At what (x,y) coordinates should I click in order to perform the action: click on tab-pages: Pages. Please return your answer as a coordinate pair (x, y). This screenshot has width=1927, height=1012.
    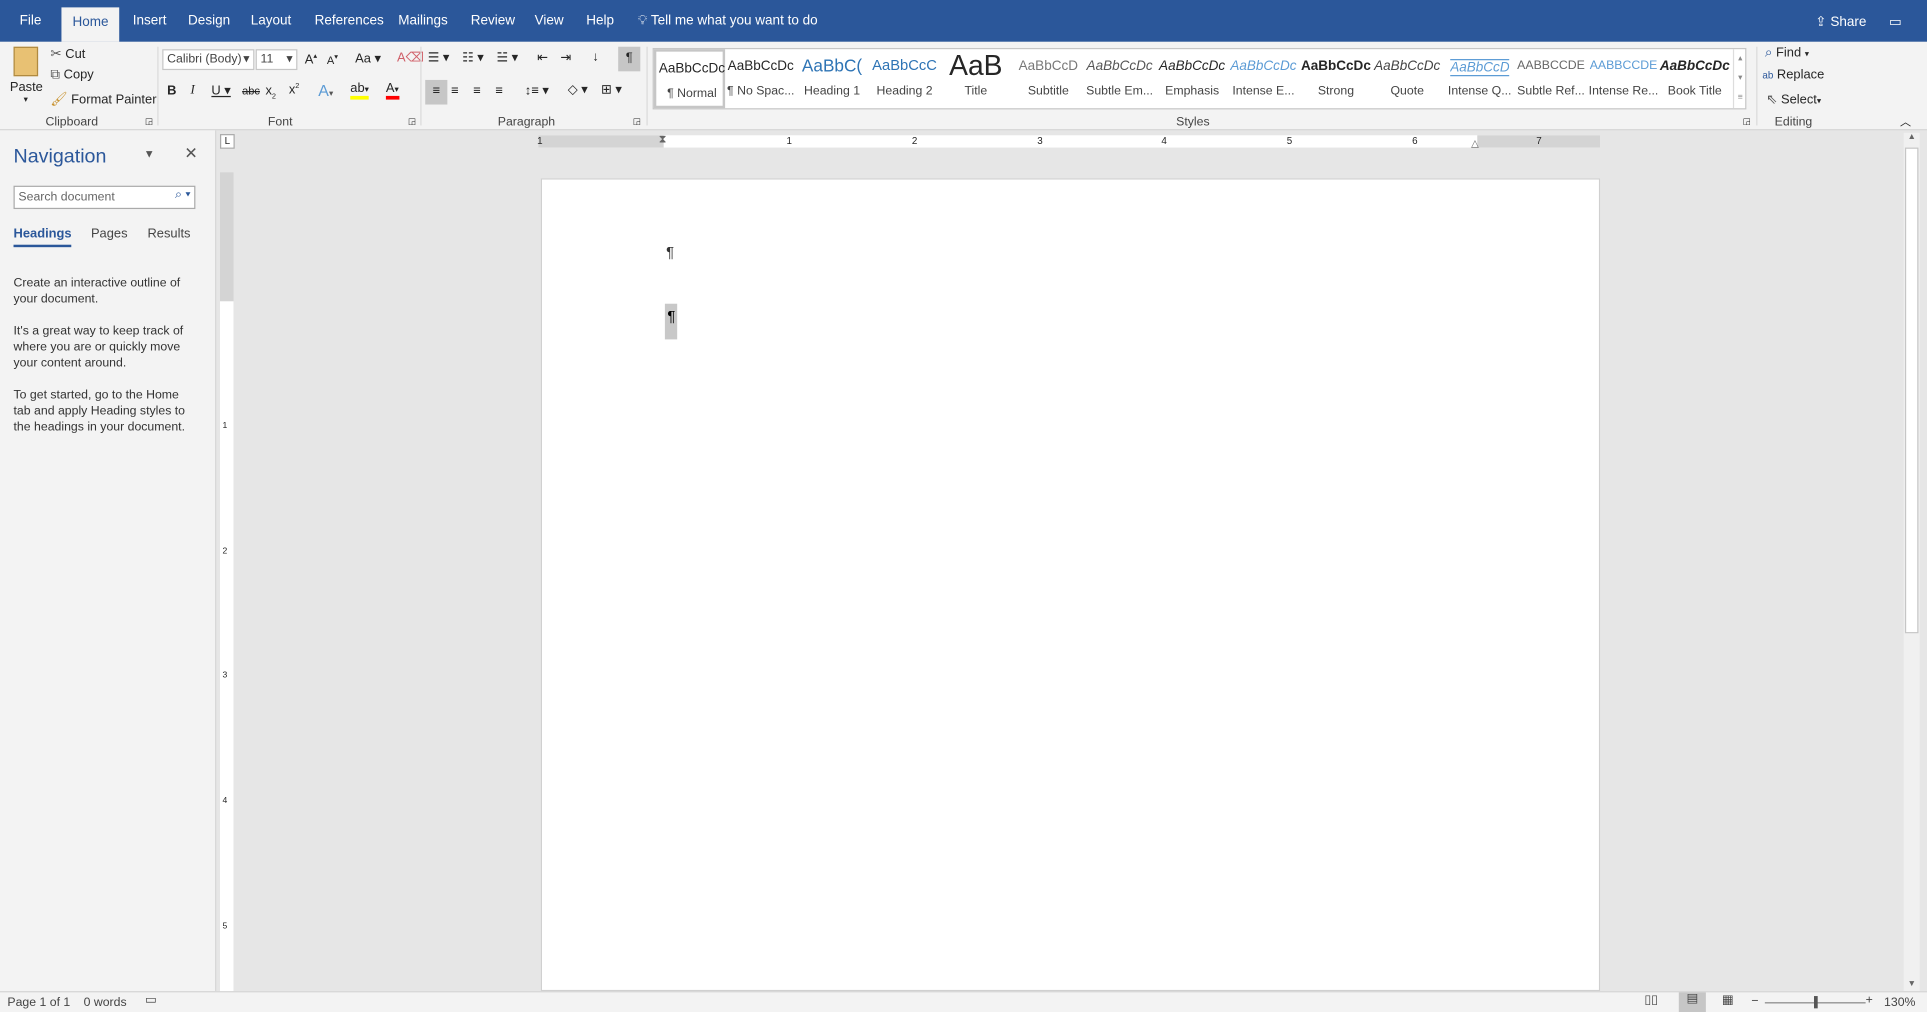
    Looking at the image, I should click on (109, 233).